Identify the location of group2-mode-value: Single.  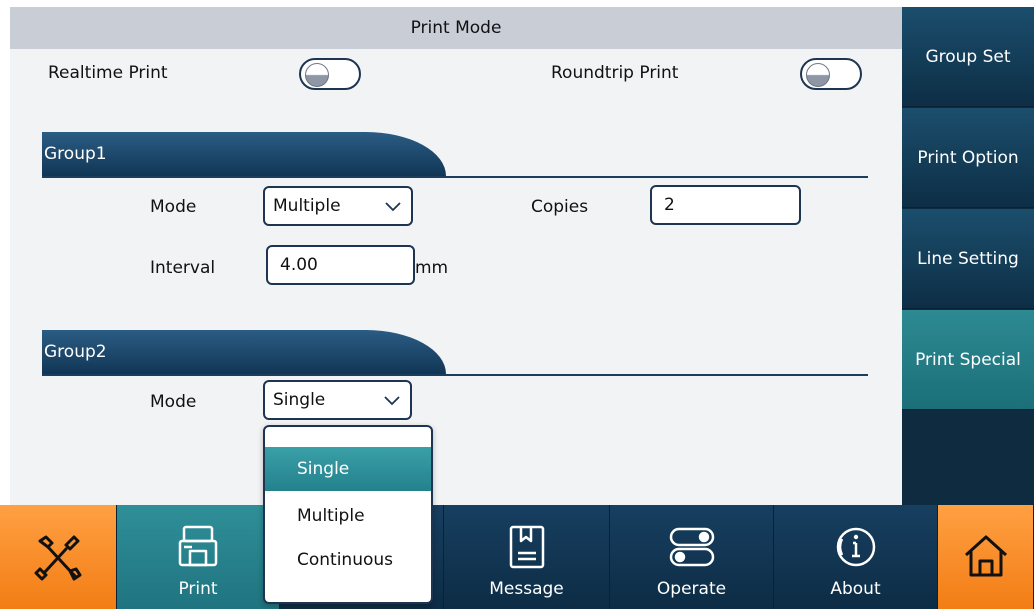
(299, 400).